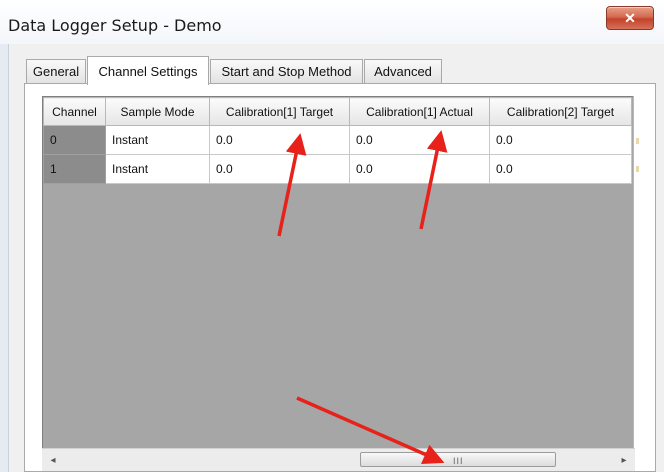 Image resolution: width=664 pixels, height=472 pixels. Describe the element at coordinates (157, 111) in the screenshot. I see `column-header-sample-mode: Sample Mode` at that location.